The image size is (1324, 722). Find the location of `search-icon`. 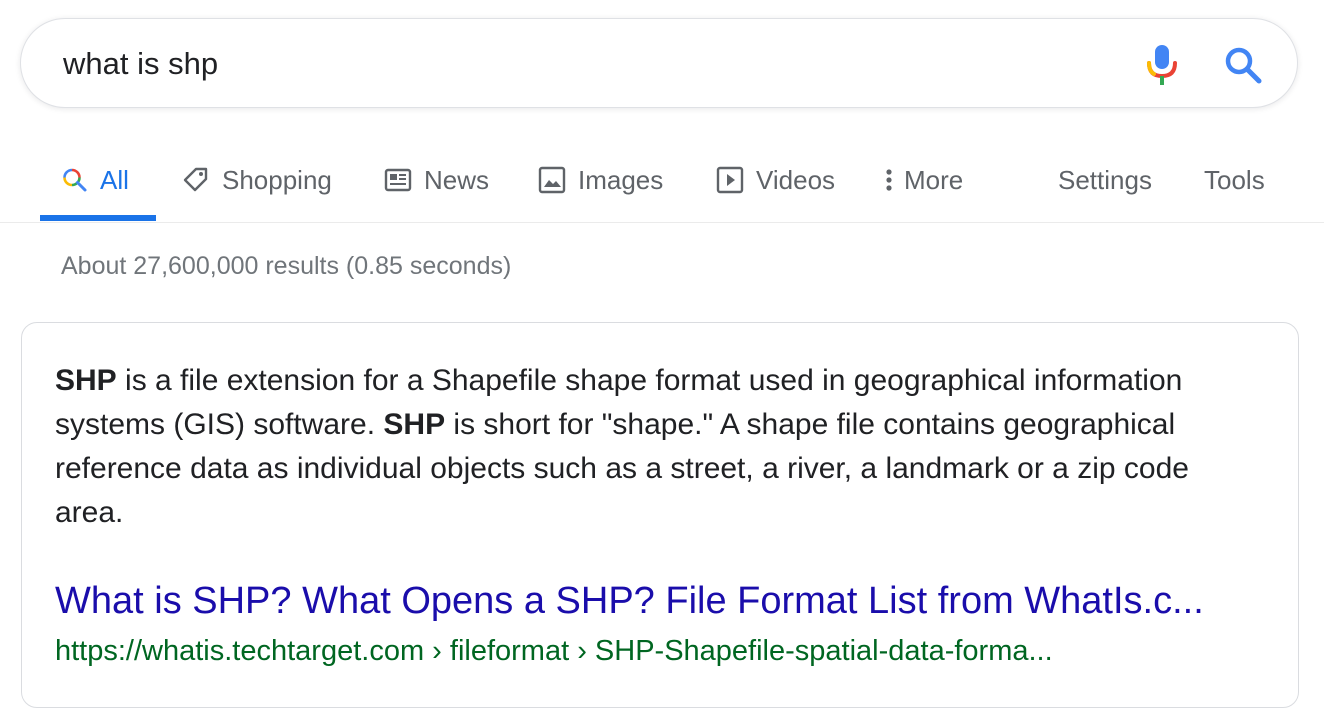

search-icon is located at coordinates (1243, 65).